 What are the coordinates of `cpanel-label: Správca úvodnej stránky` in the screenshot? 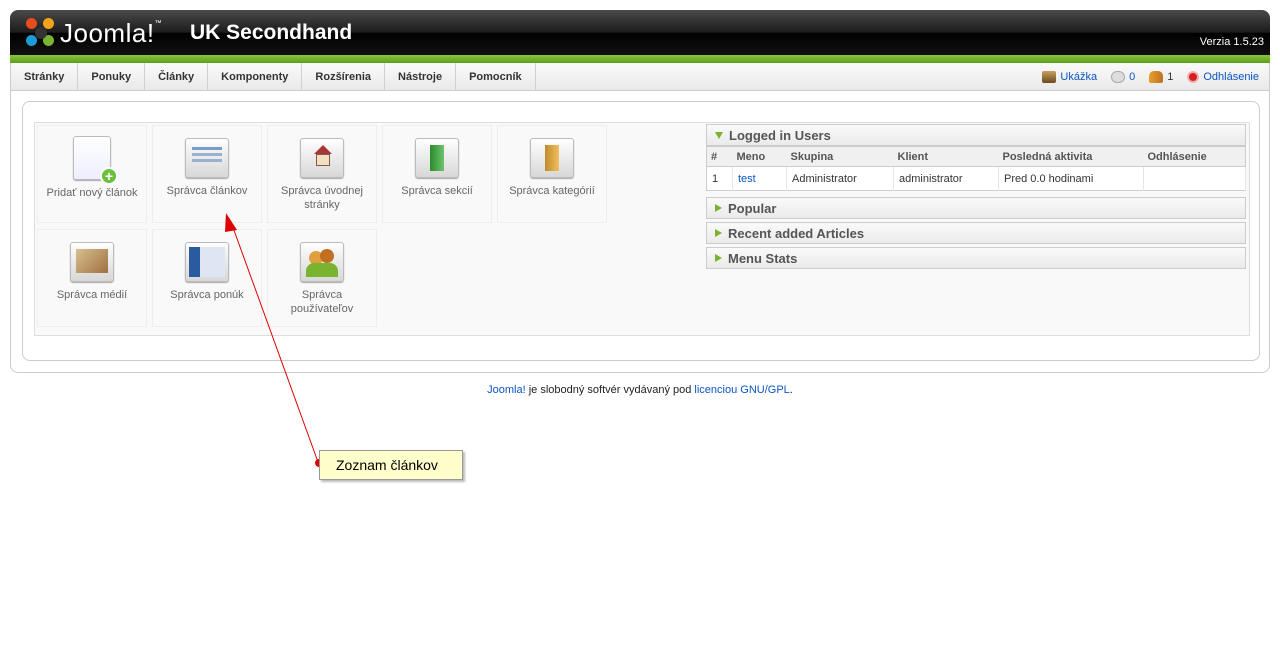 It's located at (322, 198).